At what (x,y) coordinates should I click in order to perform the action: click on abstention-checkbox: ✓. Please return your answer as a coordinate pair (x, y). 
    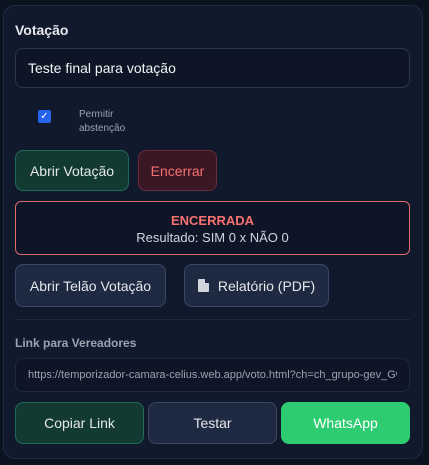
    Looking at the image, I should click on (44, 116).